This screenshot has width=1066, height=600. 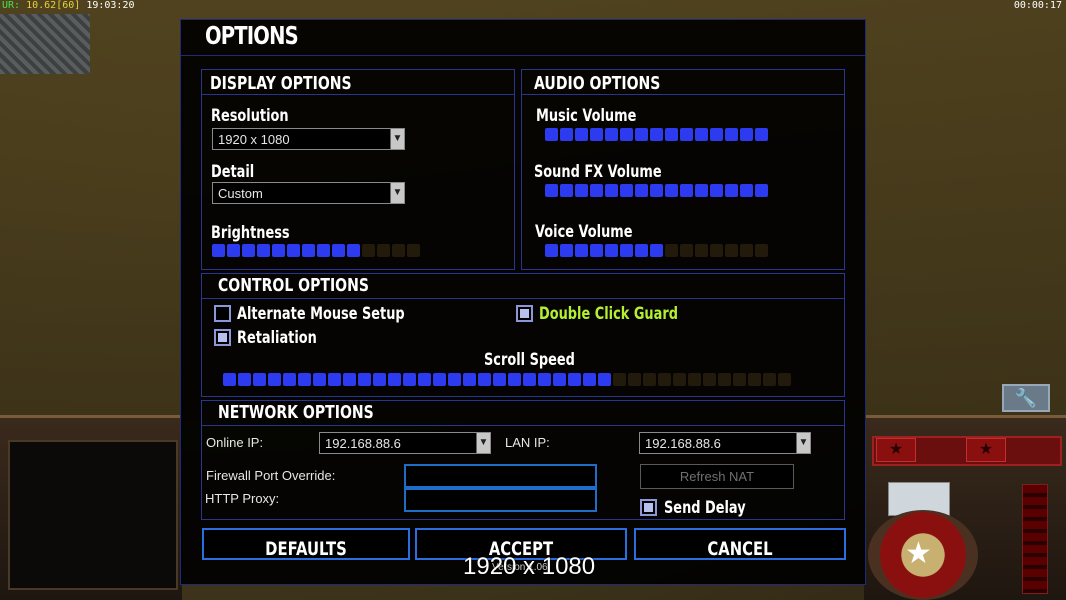 What do you see at coordinates (222, 337) in the screenshot?
I see `retaliation-checkbox` at bounding box center [222, 337].